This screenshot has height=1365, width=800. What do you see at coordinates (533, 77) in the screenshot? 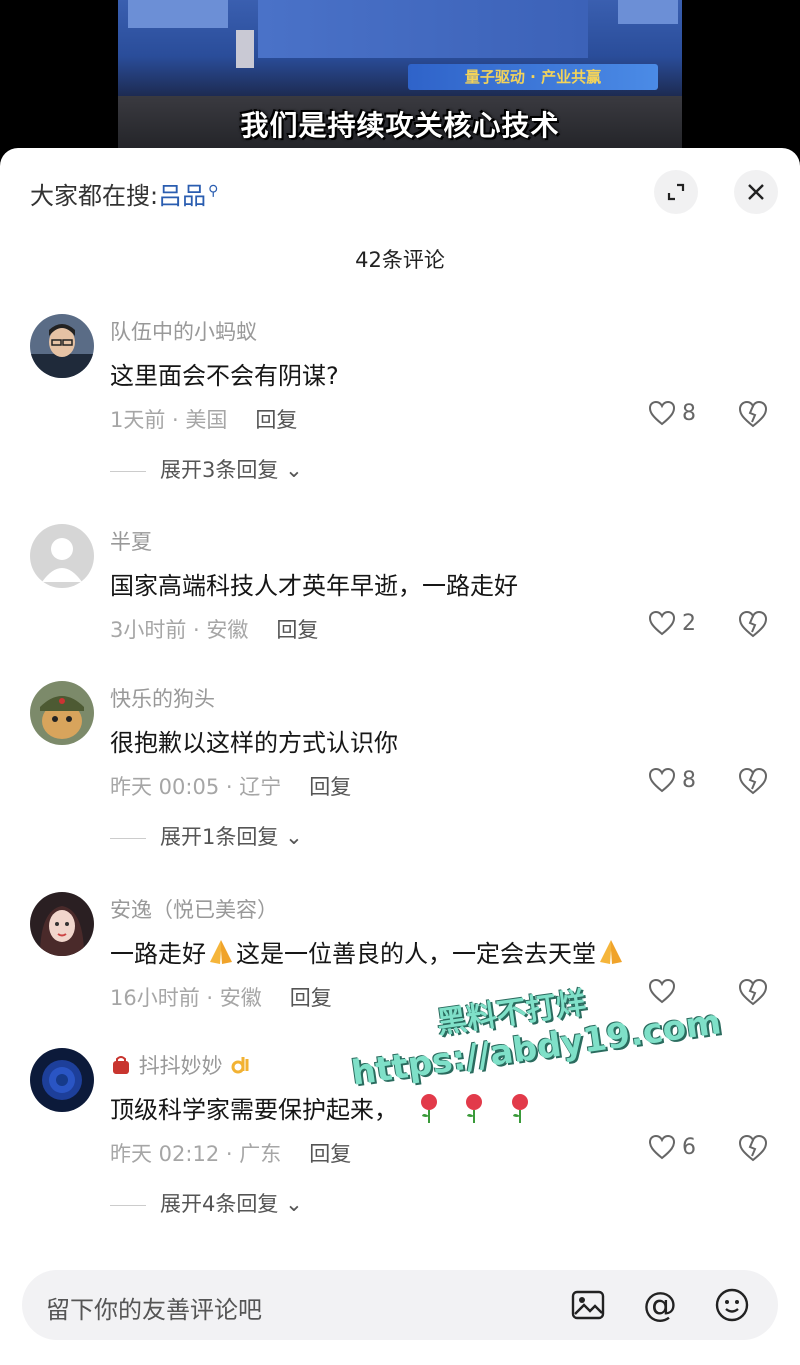
I see `stage-banner: 量子驱动 · 产业共赢` at bounding box center [533, 77].